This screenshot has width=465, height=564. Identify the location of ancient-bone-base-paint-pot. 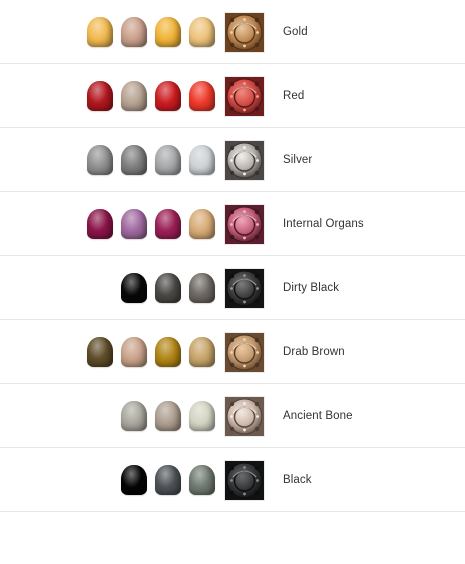
(134, 415).